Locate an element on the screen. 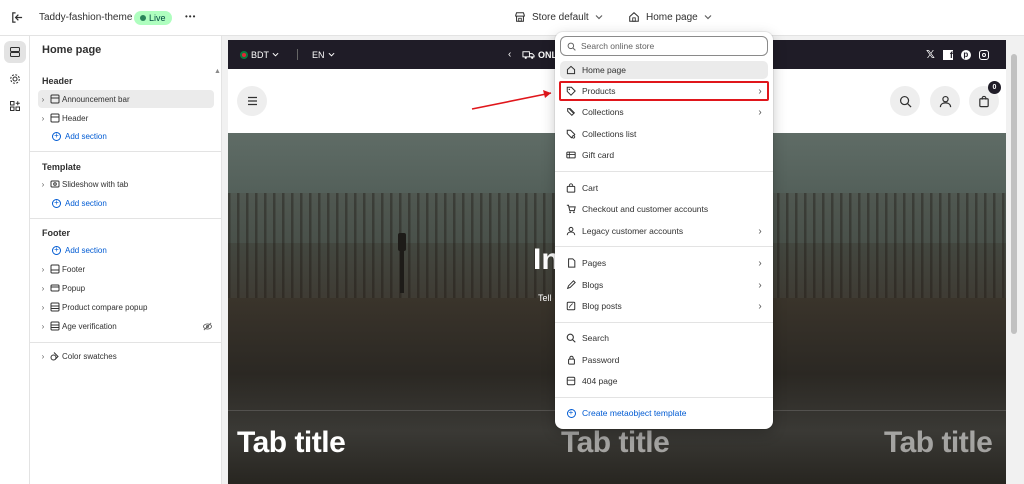 The height and width of the screenshot is (484, 1024). dd-item-cart: Cart is located at coordinates (664, 188).